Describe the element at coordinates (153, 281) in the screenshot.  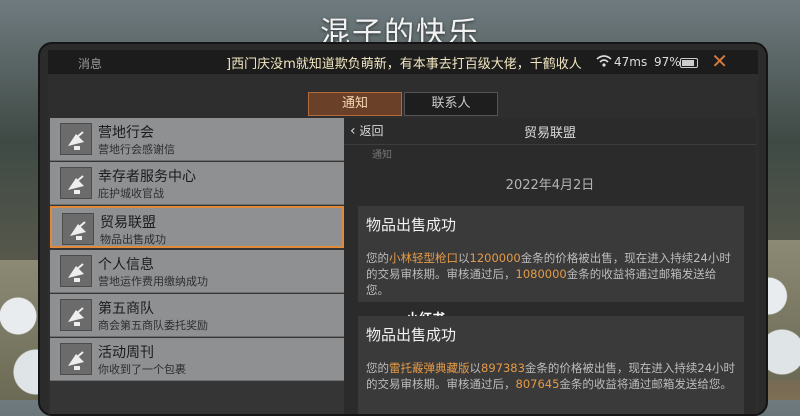
I see `list-item-subtitle: 营地运作费用缴纳成功` at that location.